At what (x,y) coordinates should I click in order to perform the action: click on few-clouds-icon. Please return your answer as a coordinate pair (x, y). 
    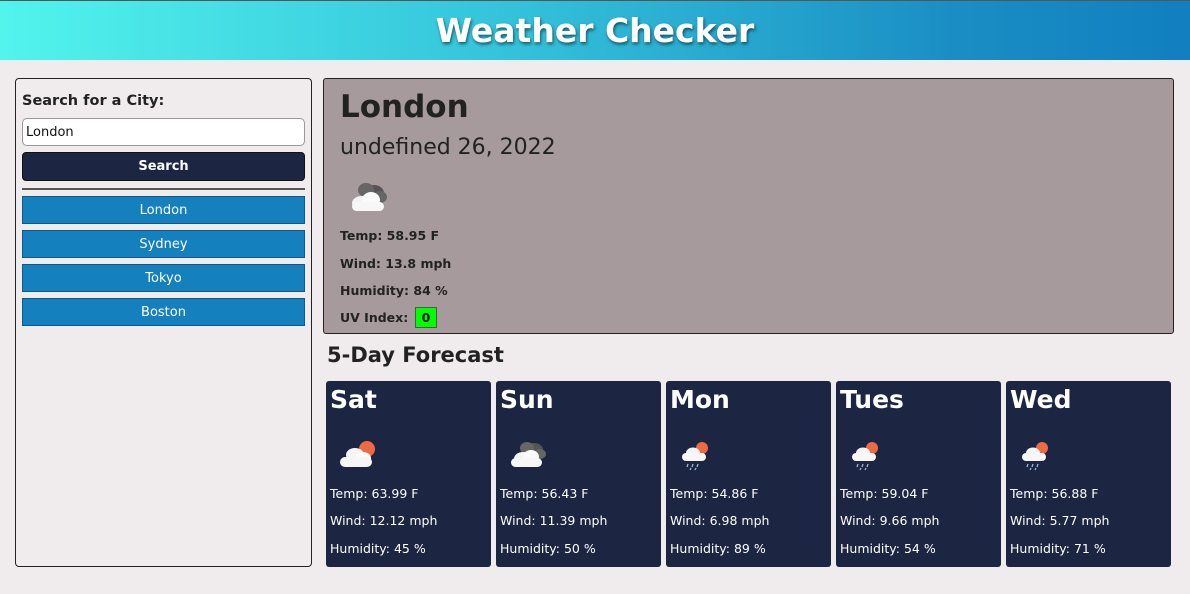
    Looking at the image, I should click on (357, 454).